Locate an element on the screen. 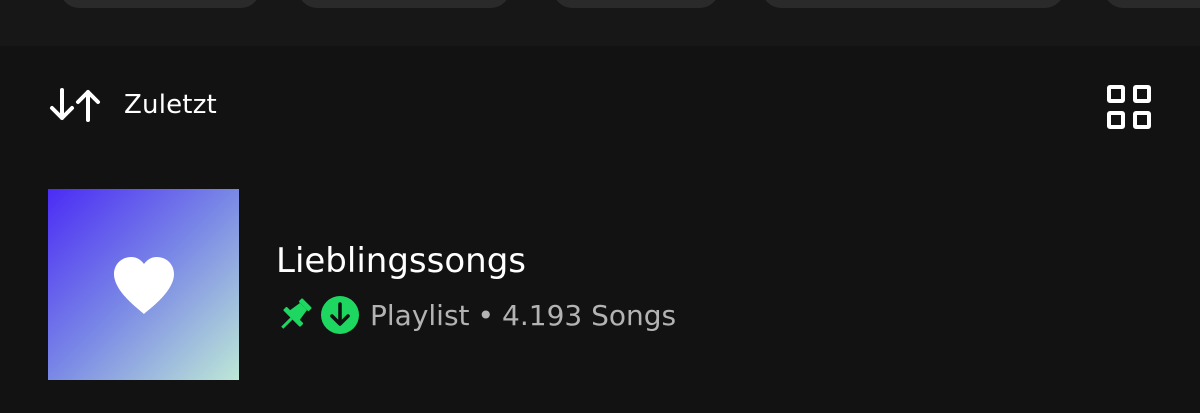  playlist-title: Lieblingssongs is located at coordinates (401, 261).